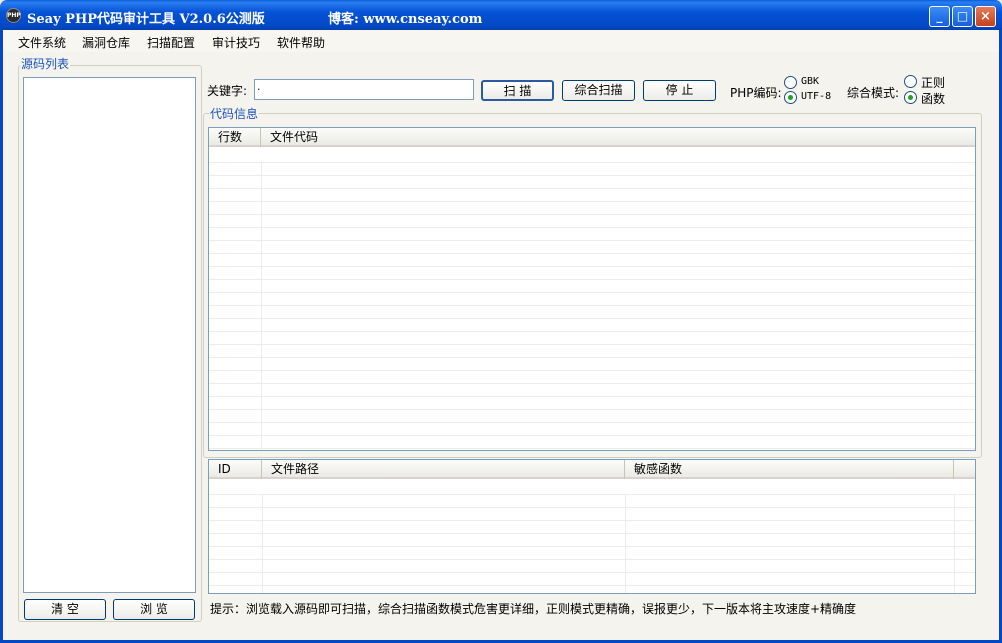  I want to click on menu-help: 软件帮助, so click(301, 42).